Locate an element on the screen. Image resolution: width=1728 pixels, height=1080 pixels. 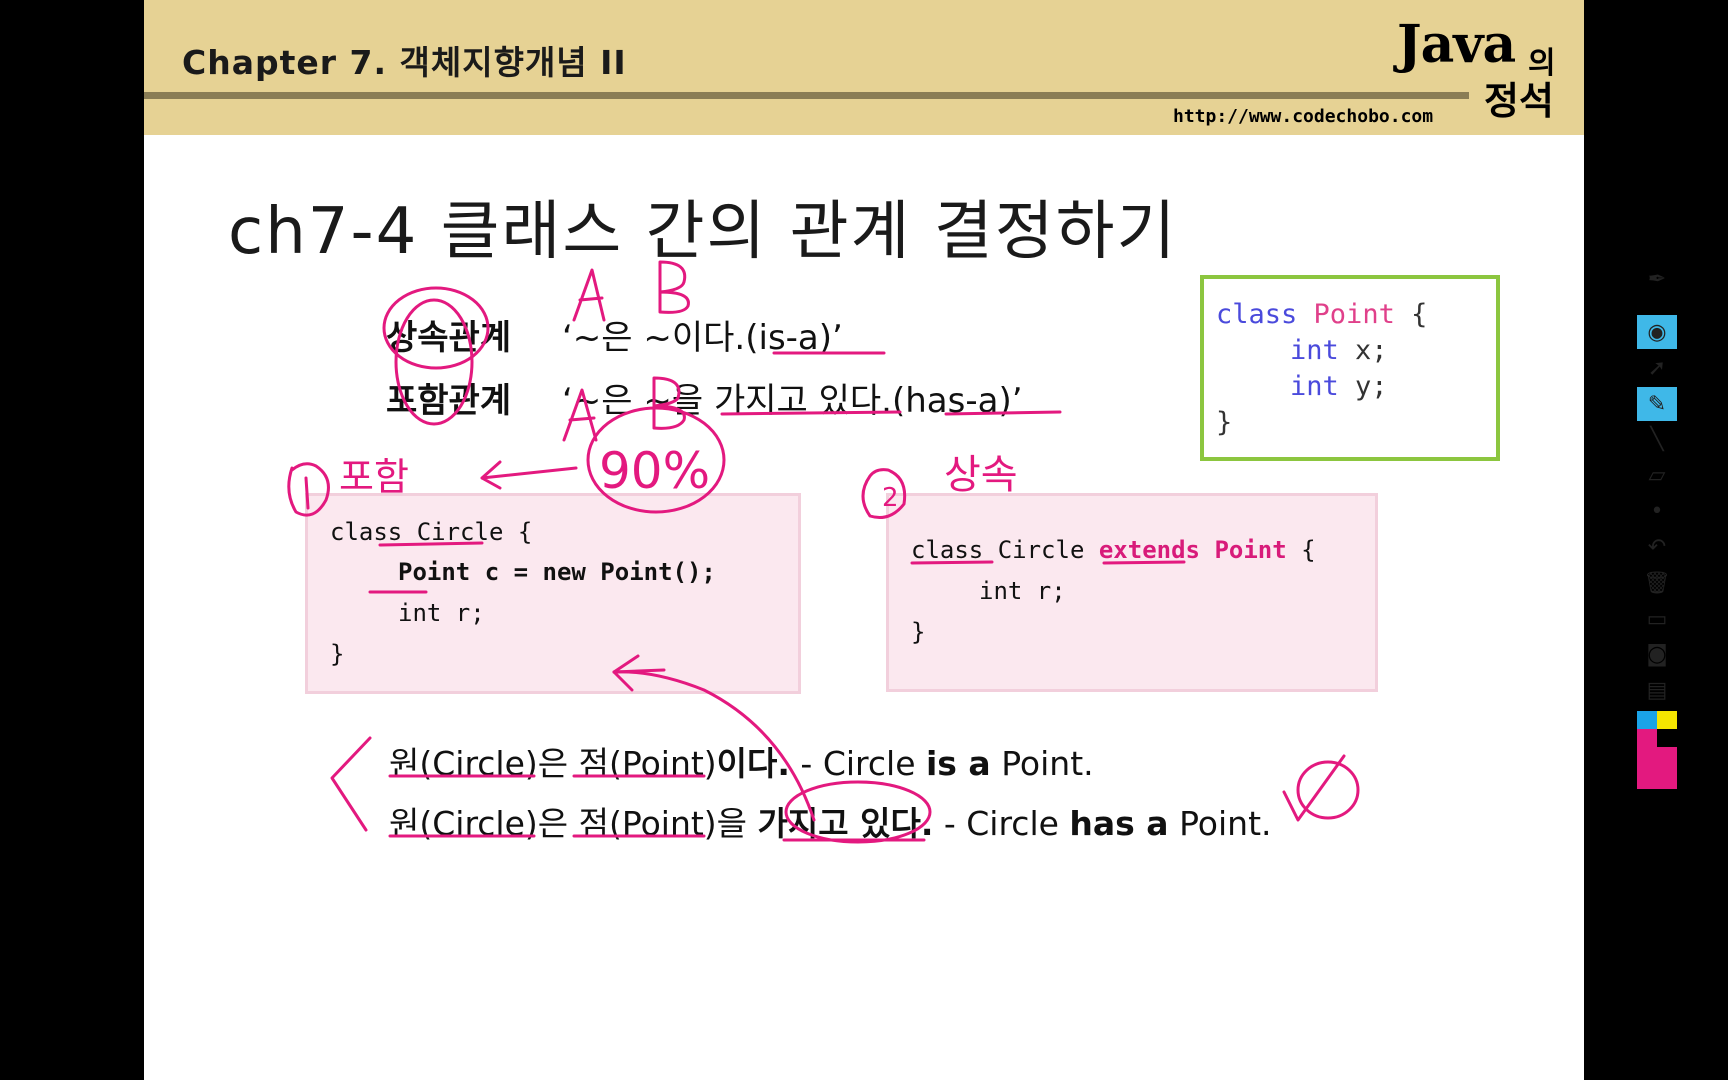
logo-jeongseok: 정석 is located at coordinates (1519, 101).